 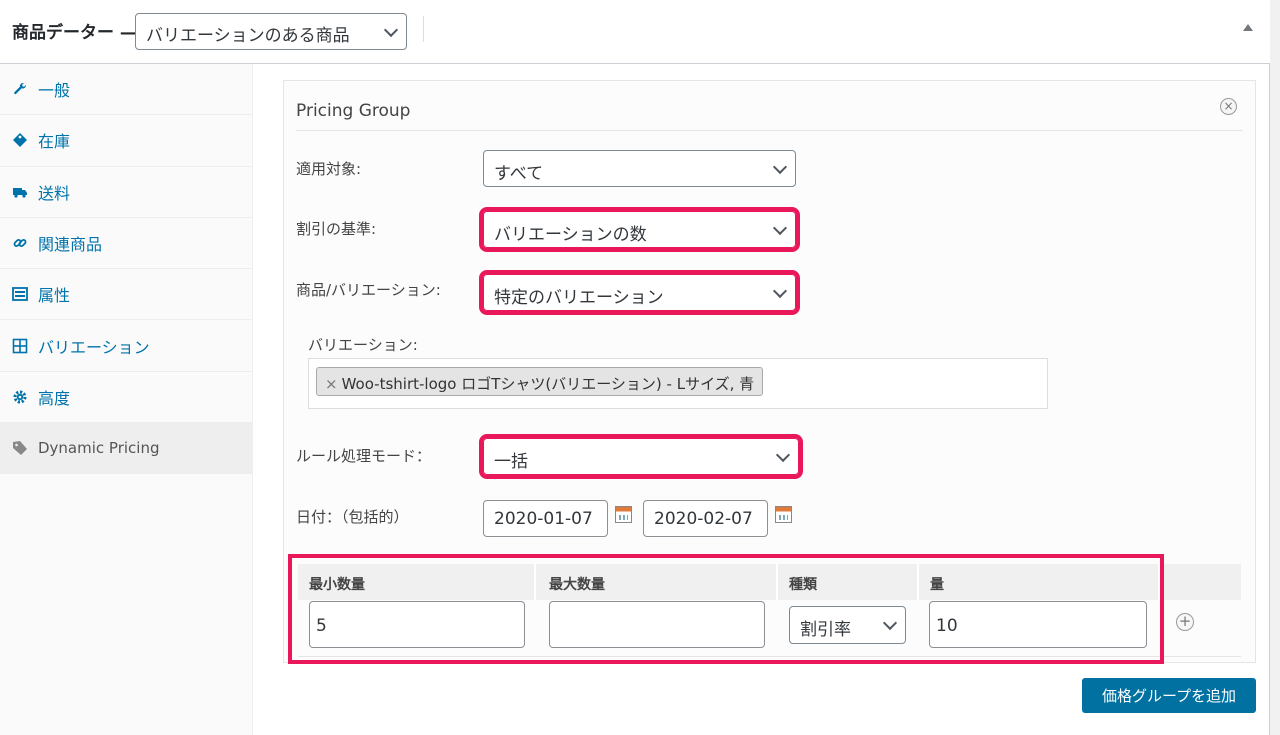 What do you see at coordinates (353, 111) in the screenshot?
I see `pricing-group-title: Pricing Group` at bounding box center [353, 111].